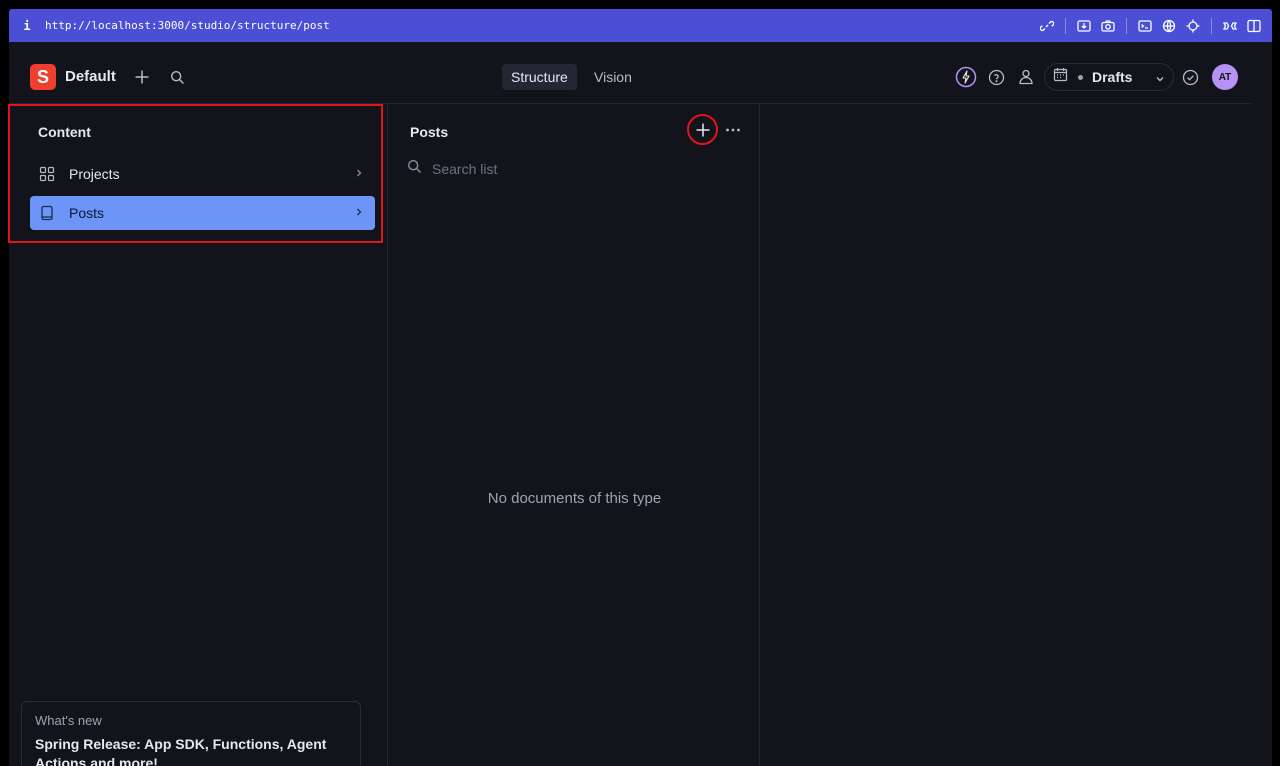  Describe the element at coordinates (465, 169) in the screenshot. I see `search-list-placeholder: Search list` at that location.